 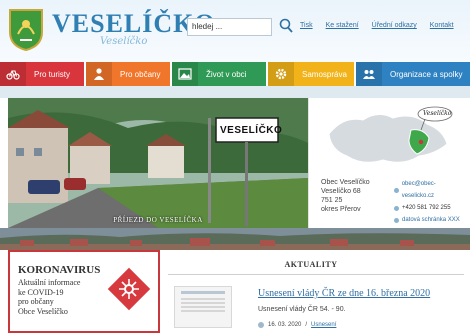 I want to click on top-link-downloads: Ke stažení, so click(x=342, y=25).